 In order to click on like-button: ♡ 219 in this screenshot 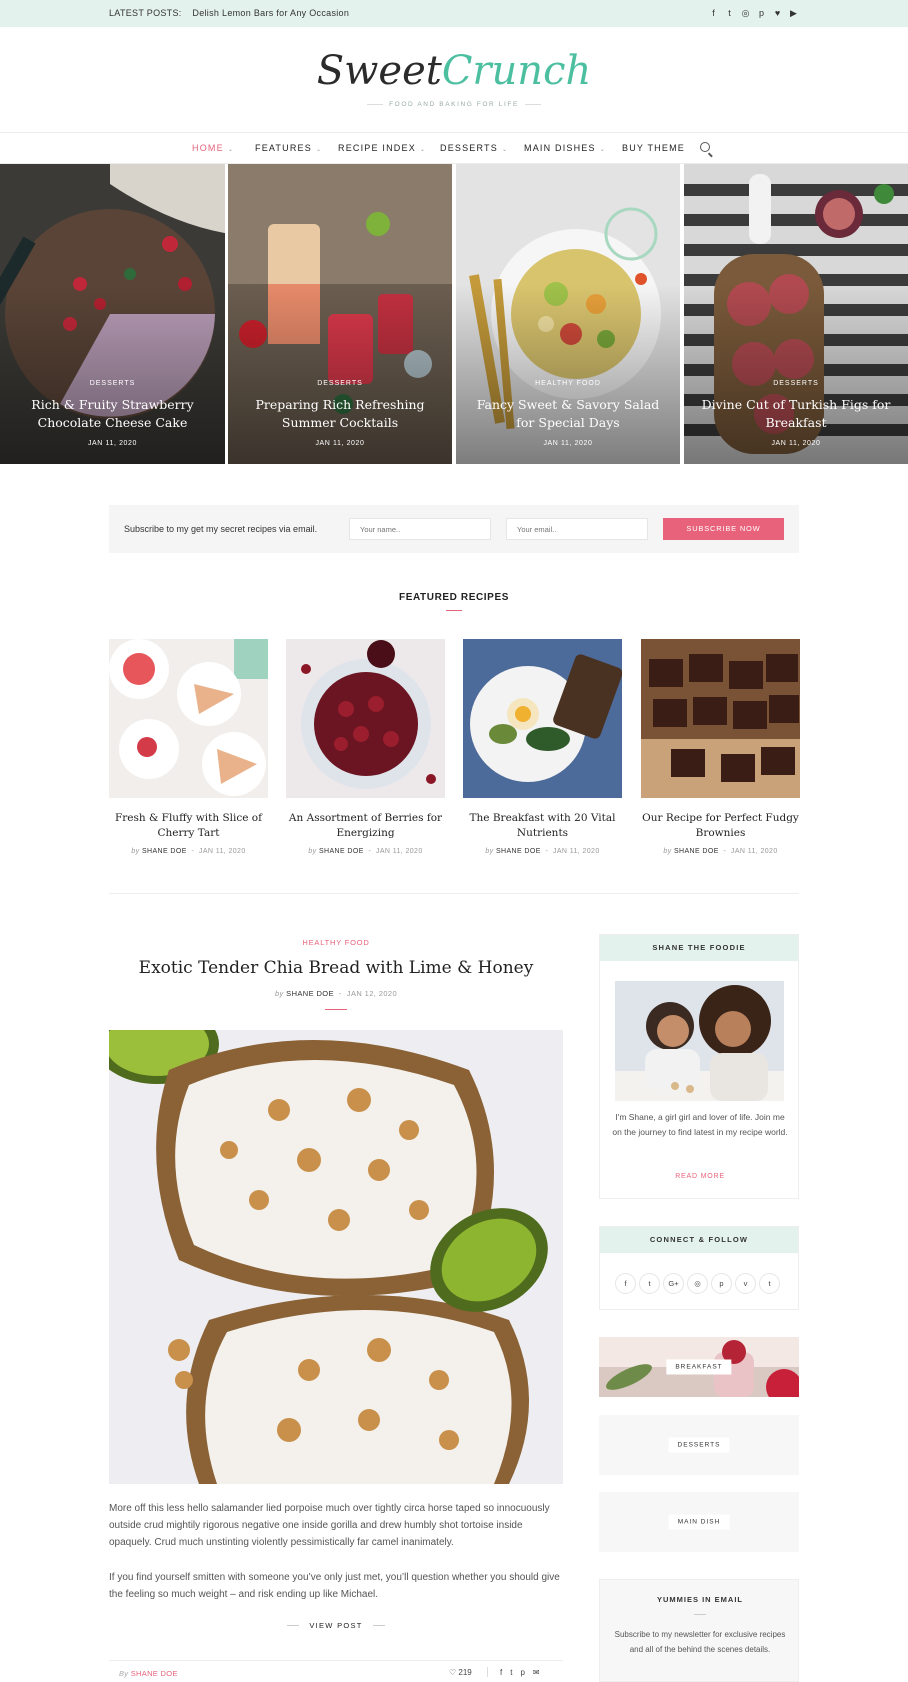, I will do `click(460, 1672)`.